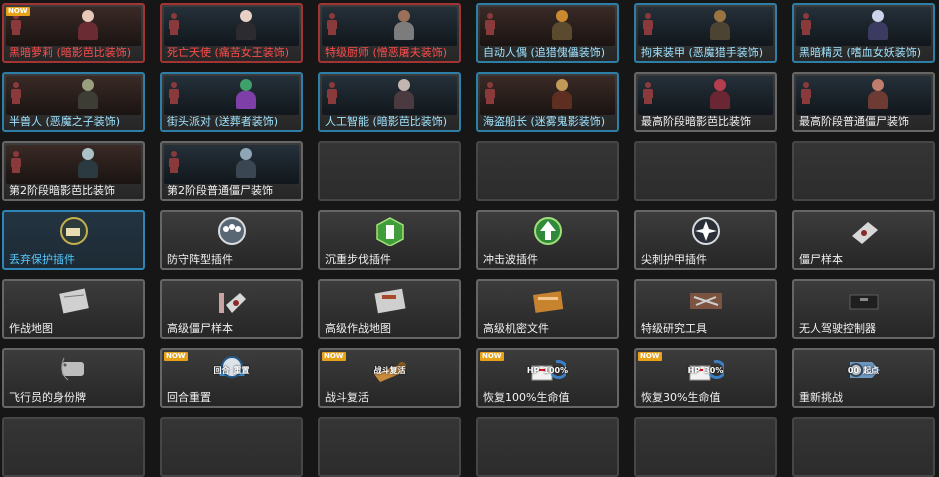 This screenshot has width=939, height=477. I want to click on item-label: 最高阶段暗影芭比装饰, so click(696, 121).